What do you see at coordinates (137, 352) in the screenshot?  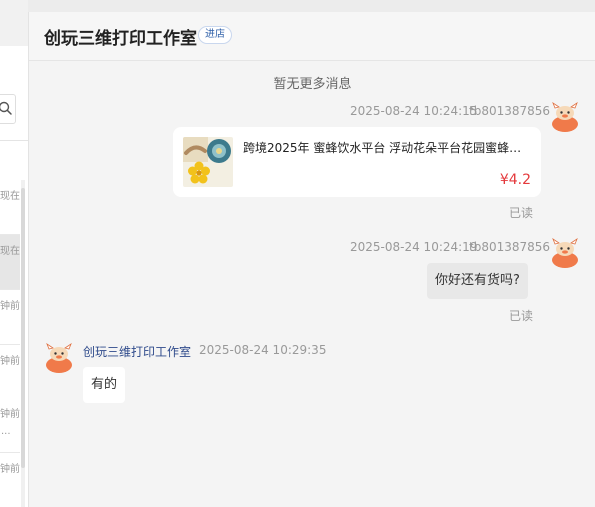 I see `message-sender: 创玩三维打印工作室` at bounding box center [137, 352].